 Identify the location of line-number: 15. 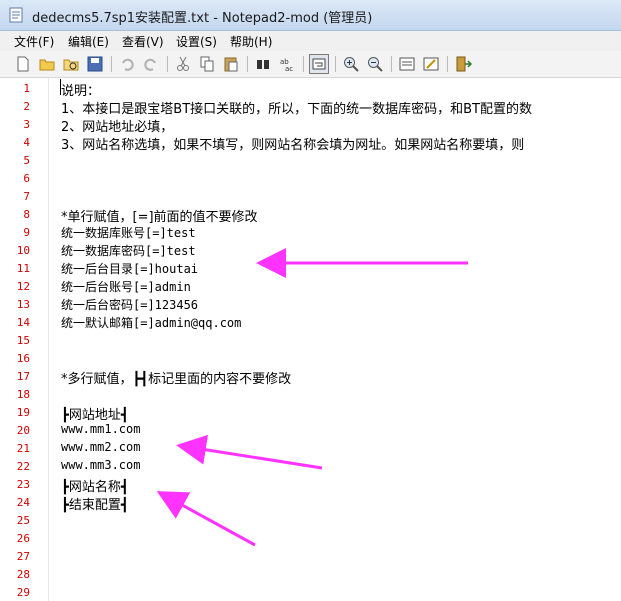
(23, 340).